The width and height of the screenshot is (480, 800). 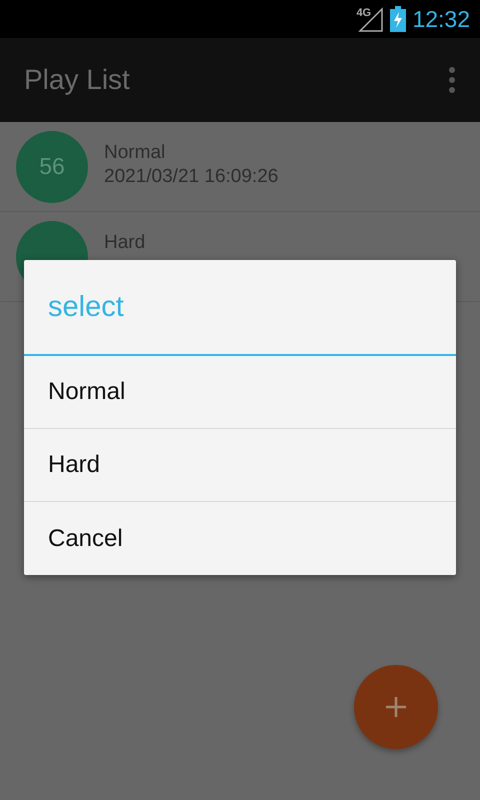 I want to click on app-title: Play List, so click(x=77, y=80).